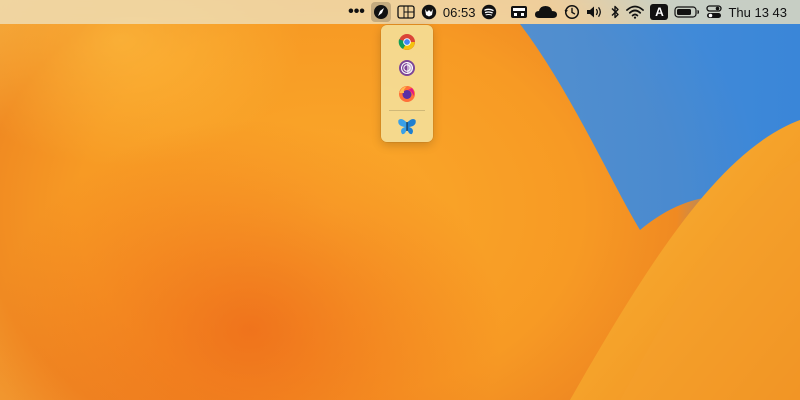 Image resolution: width=800 pixels, height=400 pixels. Describe the element at coordinates (572, 12) in the screenshot. I see `time-machine-icon` at that location.